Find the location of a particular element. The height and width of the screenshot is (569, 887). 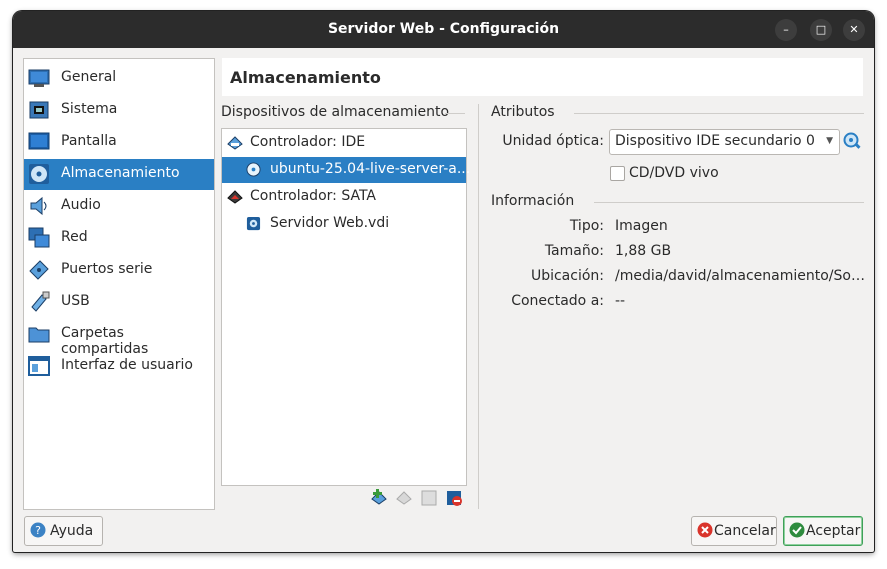

info-size-value: 1,88 GB is located at coordinates (643, 251).